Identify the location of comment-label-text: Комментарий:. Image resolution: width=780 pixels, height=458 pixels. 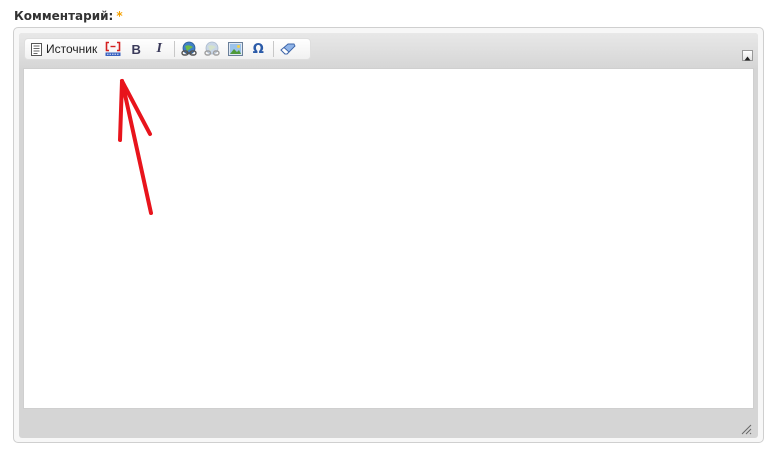
(64, 16).